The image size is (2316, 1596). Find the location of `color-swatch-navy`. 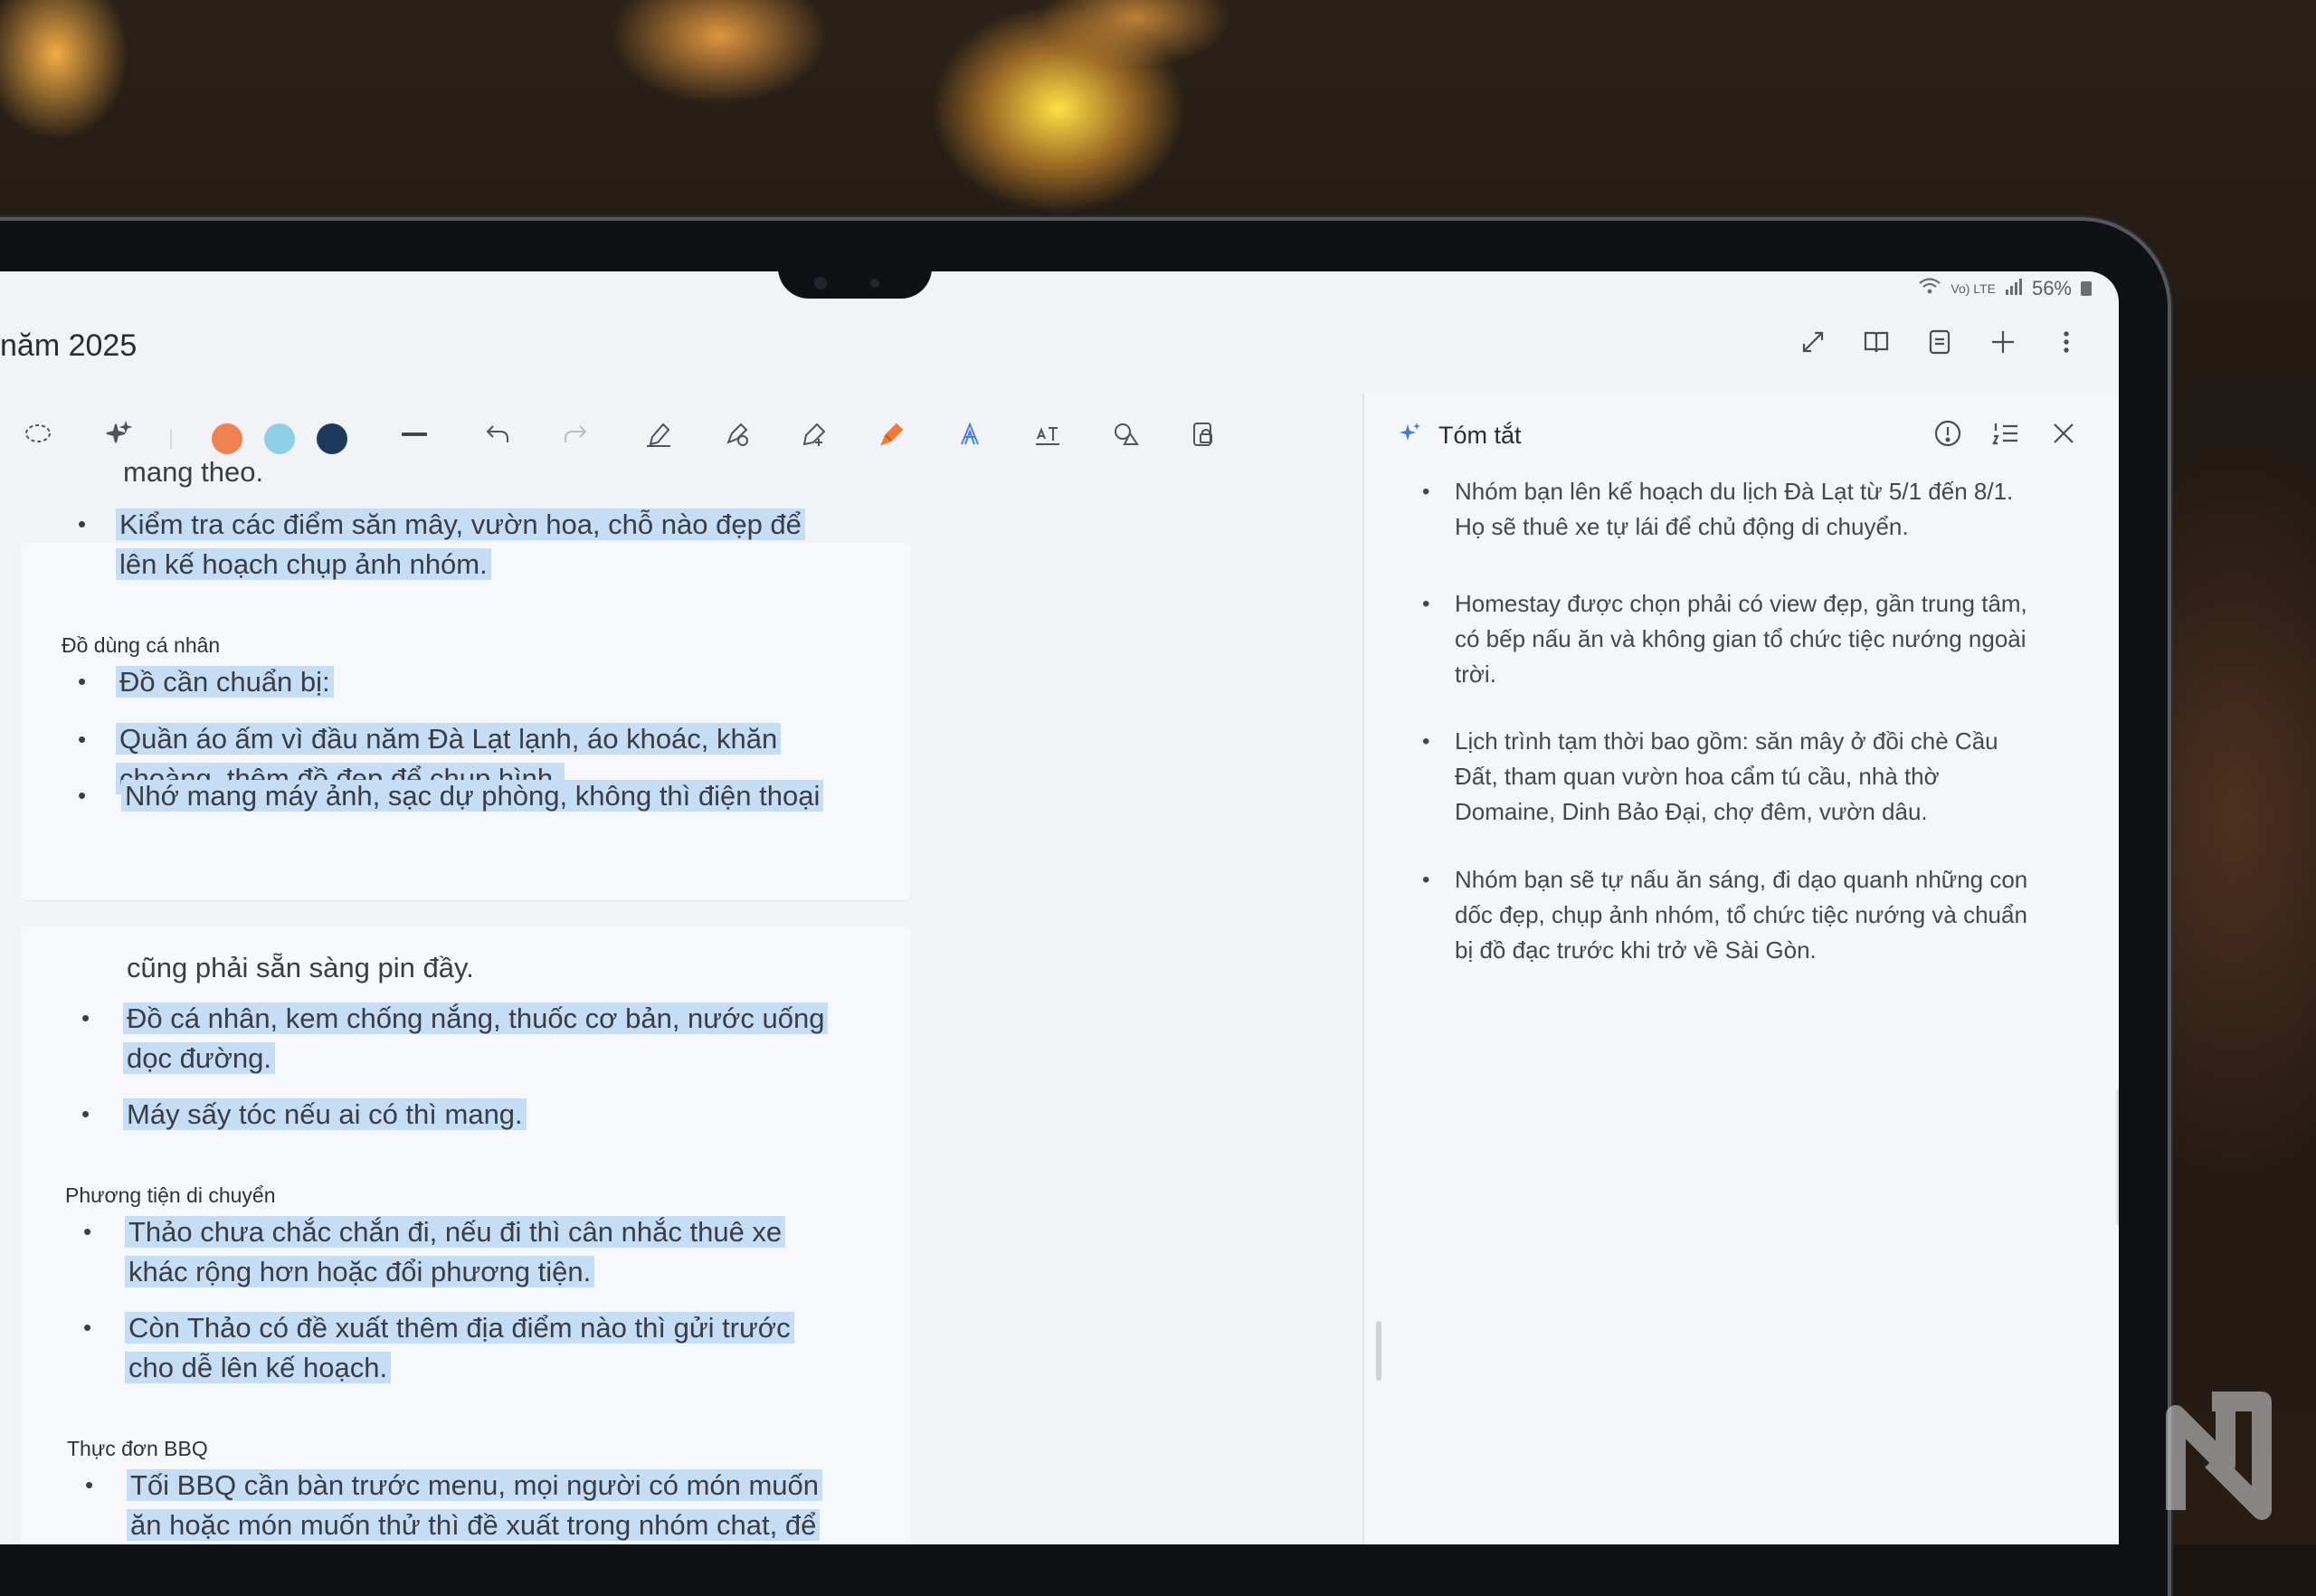

color-swatch-navy is located at coordinates (332, 439).